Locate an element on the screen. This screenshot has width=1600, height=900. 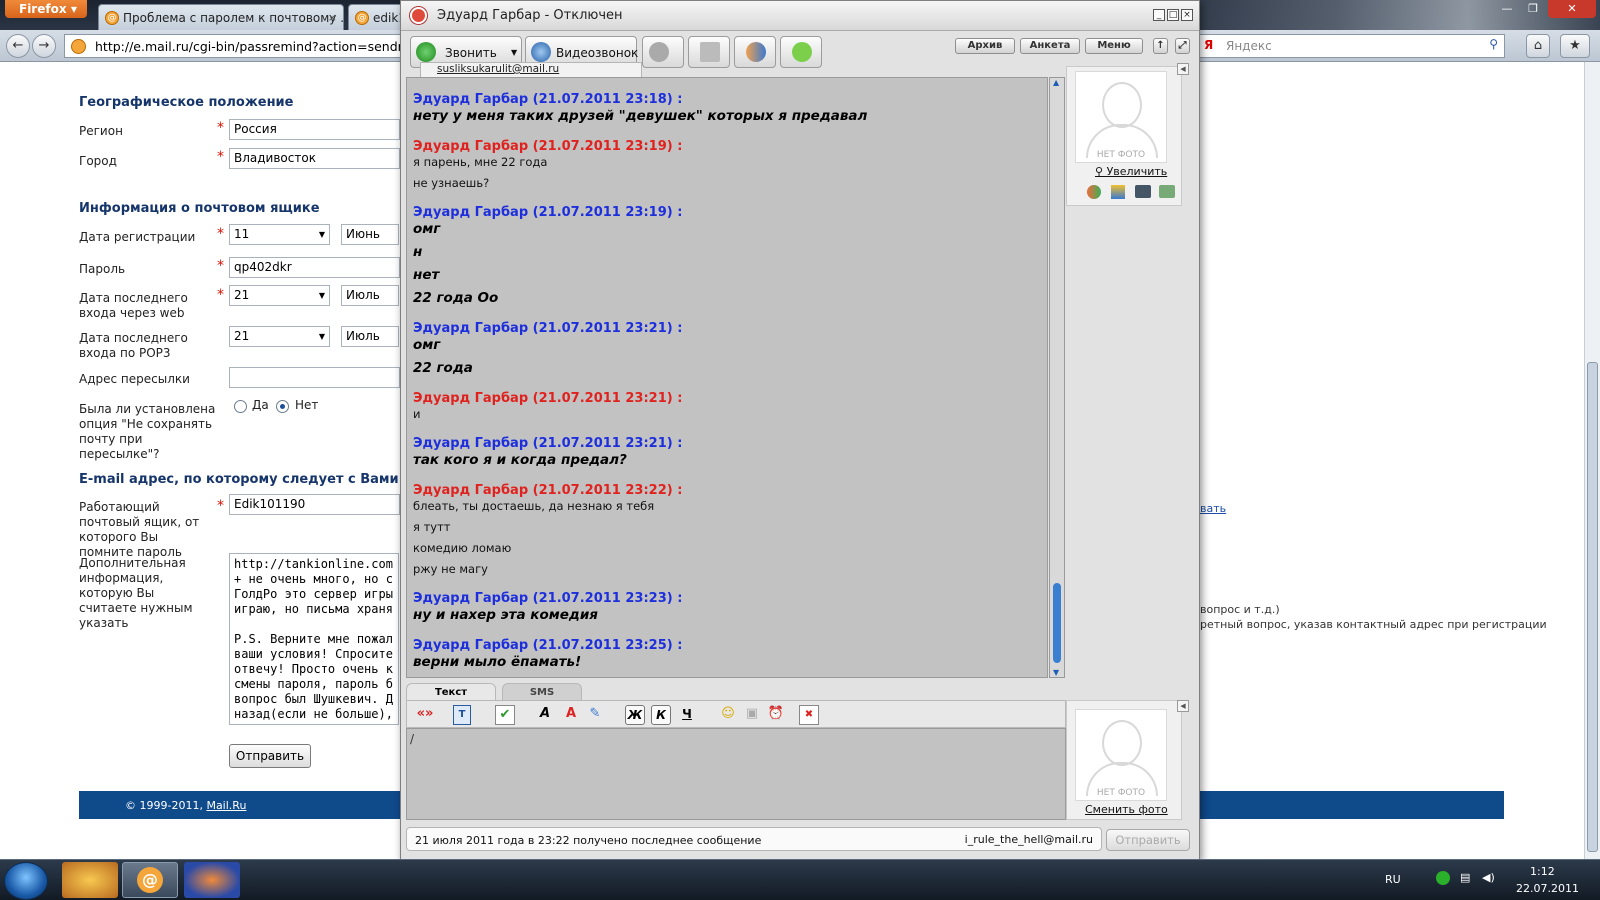
region-field: Россия is located at coordinates (314, 129).